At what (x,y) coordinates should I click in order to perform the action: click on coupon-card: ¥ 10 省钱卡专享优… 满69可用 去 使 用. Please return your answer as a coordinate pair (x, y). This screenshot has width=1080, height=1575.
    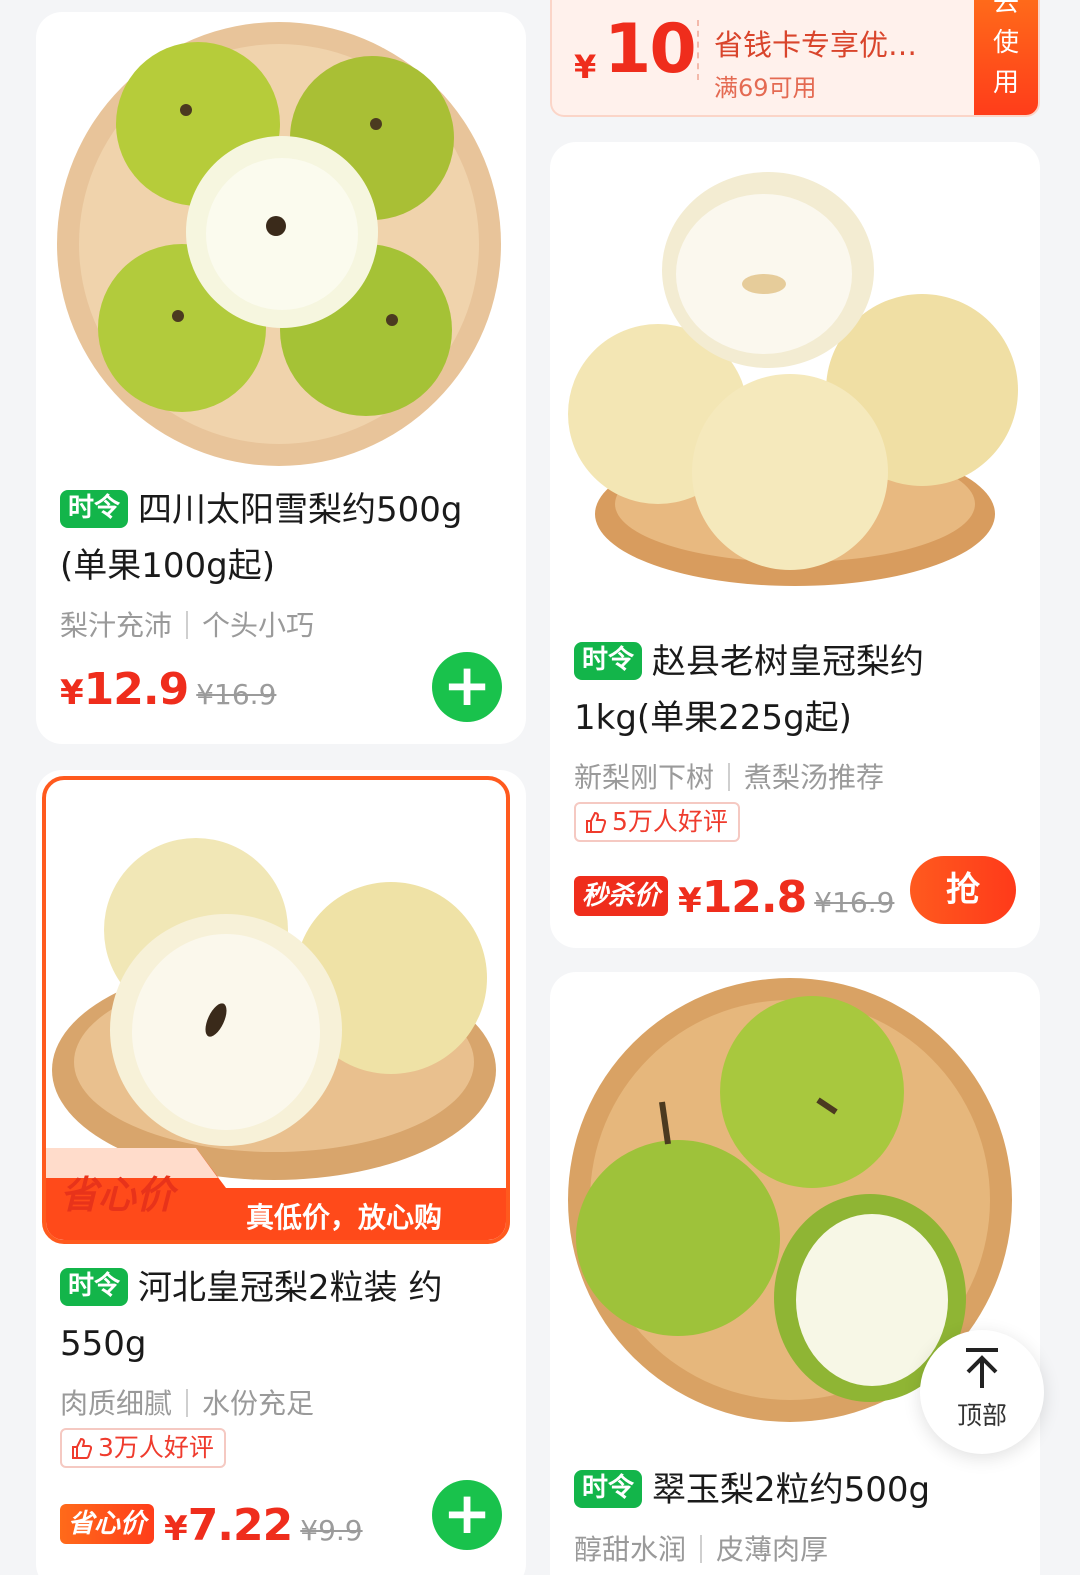
    Looking at the image, I should click on (795, 58).